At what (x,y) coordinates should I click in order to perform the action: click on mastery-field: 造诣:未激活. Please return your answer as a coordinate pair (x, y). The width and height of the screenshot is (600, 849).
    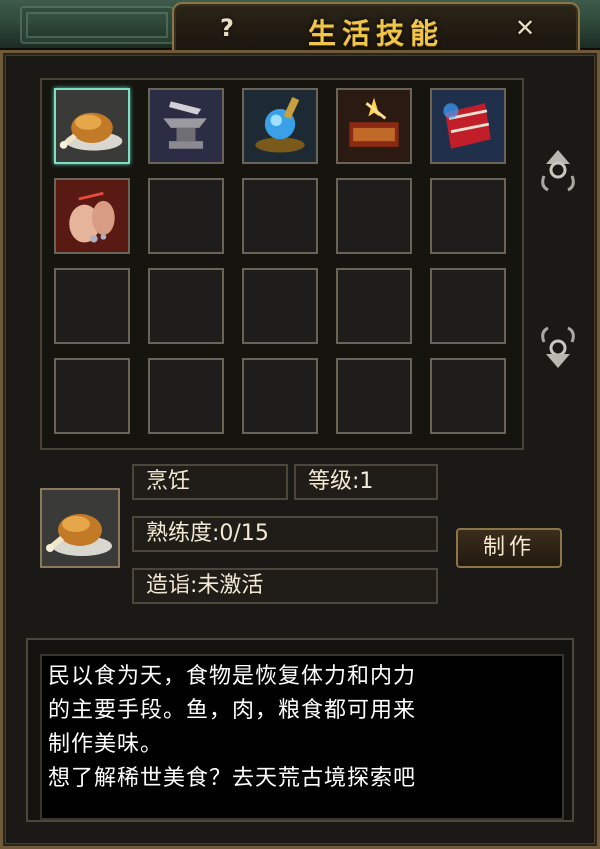
    Looking at the image, I should click on (285, 586).